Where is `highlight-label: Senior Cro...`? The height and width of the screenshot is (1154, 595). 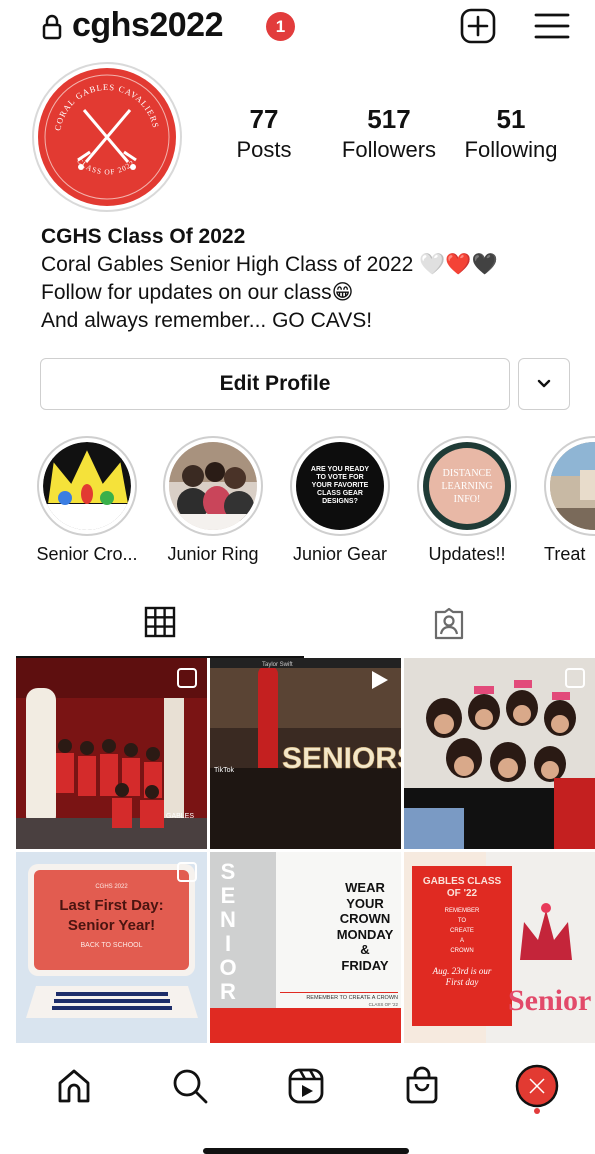
highlight-label: Senior Cro... is located at coordinates (87, 554).